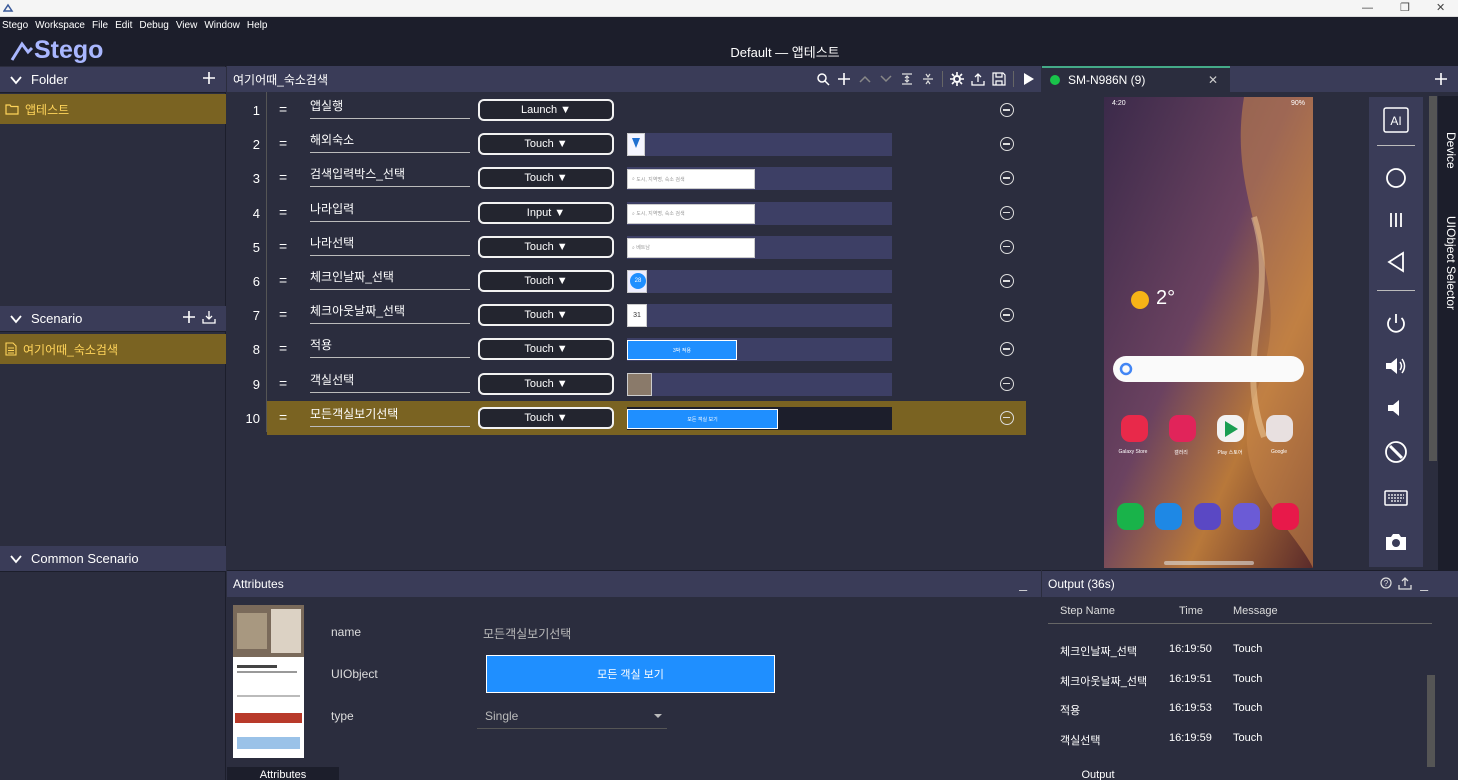 The image size is (1458, 780). I want to click on phone-app-icon, so click(1130, 516).